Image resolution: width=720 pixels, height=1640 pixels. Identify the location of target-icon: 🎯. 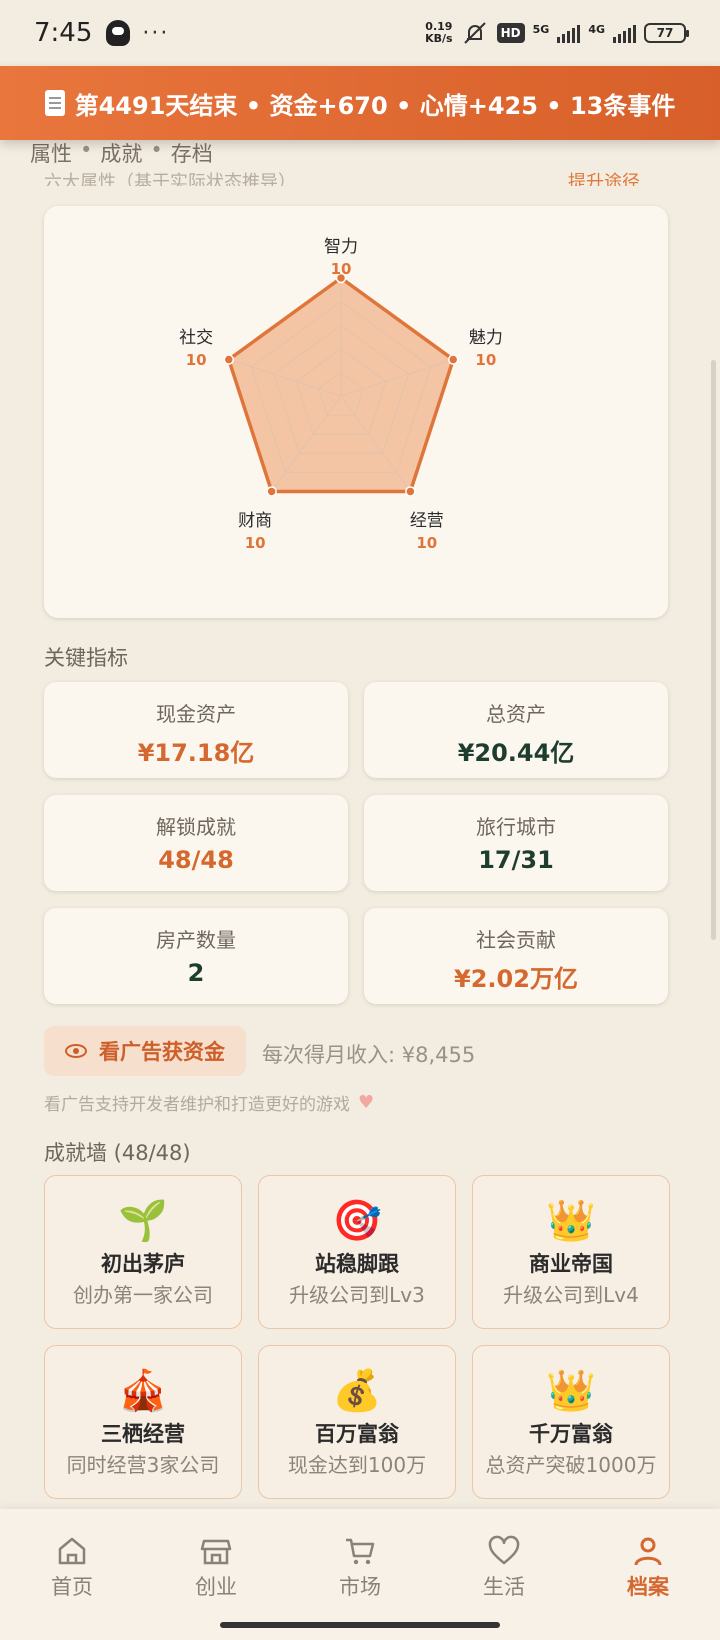
(357, 1221).